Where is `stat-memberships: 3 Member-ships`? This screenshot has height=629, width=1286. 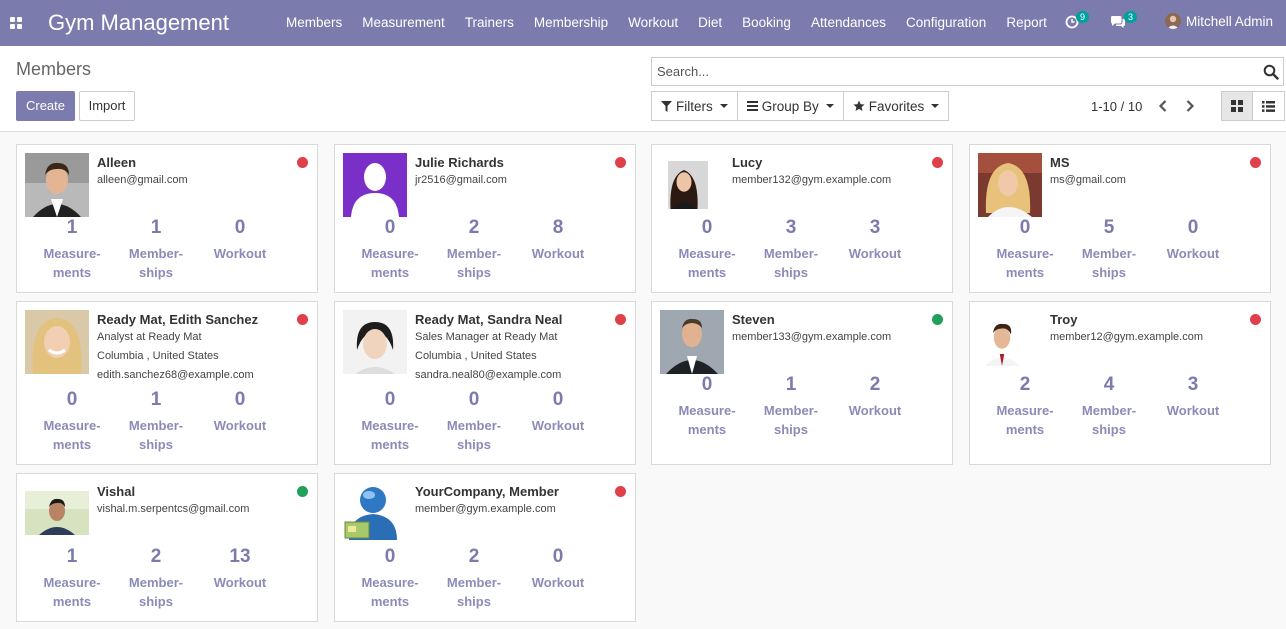
stat-memberships: 3 Member-ships is located at coordinates (791, 249).